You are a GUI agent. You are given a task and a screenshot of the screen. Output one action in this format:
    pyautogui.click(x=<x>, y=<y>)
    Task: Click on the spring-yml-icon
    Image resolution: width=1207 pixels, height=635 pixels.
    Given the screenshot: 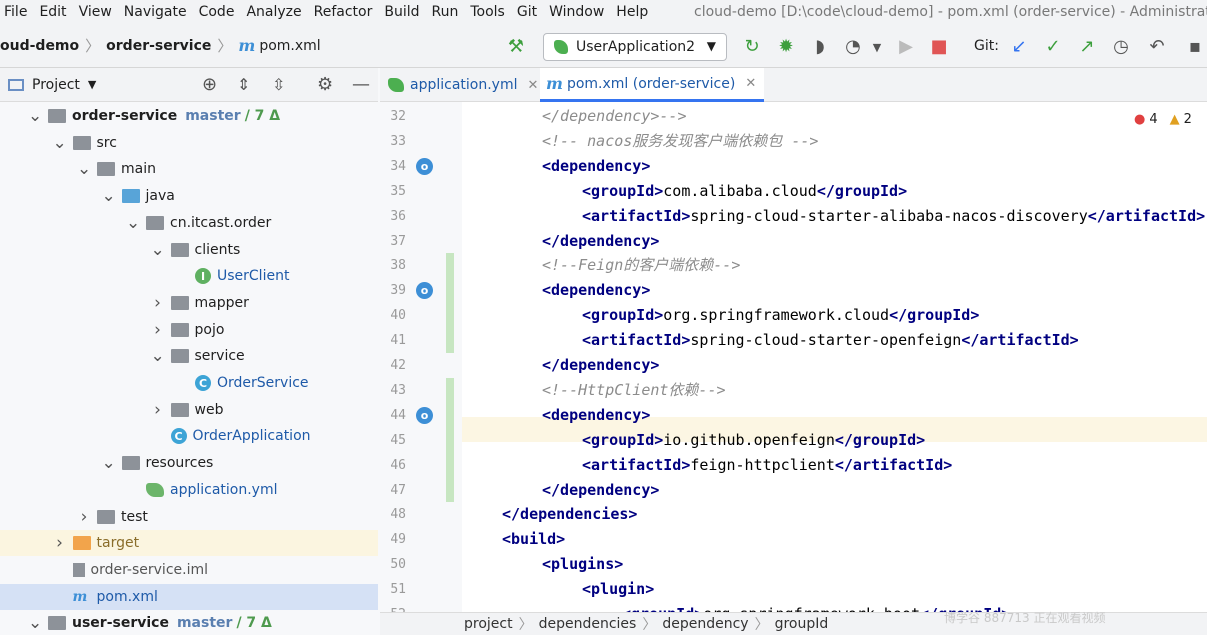 What is the action you would take?
    pyautogui.click(x=396, y=85)
    